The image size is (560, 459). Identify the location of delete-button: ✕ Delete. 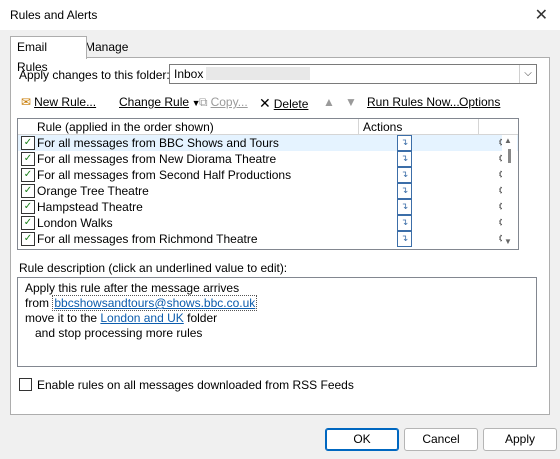
(283, 103).